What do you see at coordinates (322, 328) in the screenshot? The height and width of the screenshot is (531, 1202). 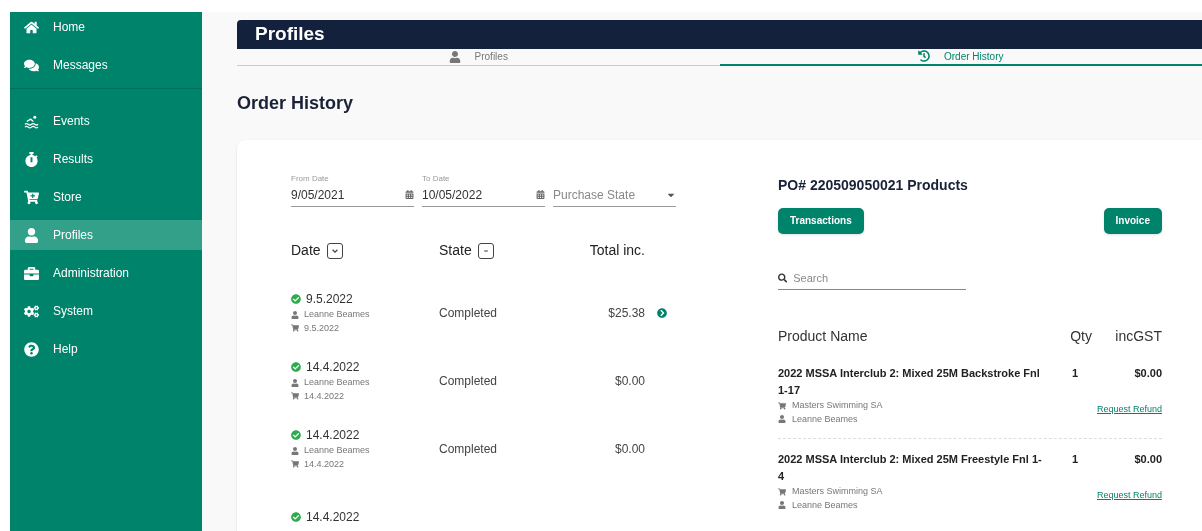 I see `purchase-date: 9.5.2022` at bounding box center [322, 328].